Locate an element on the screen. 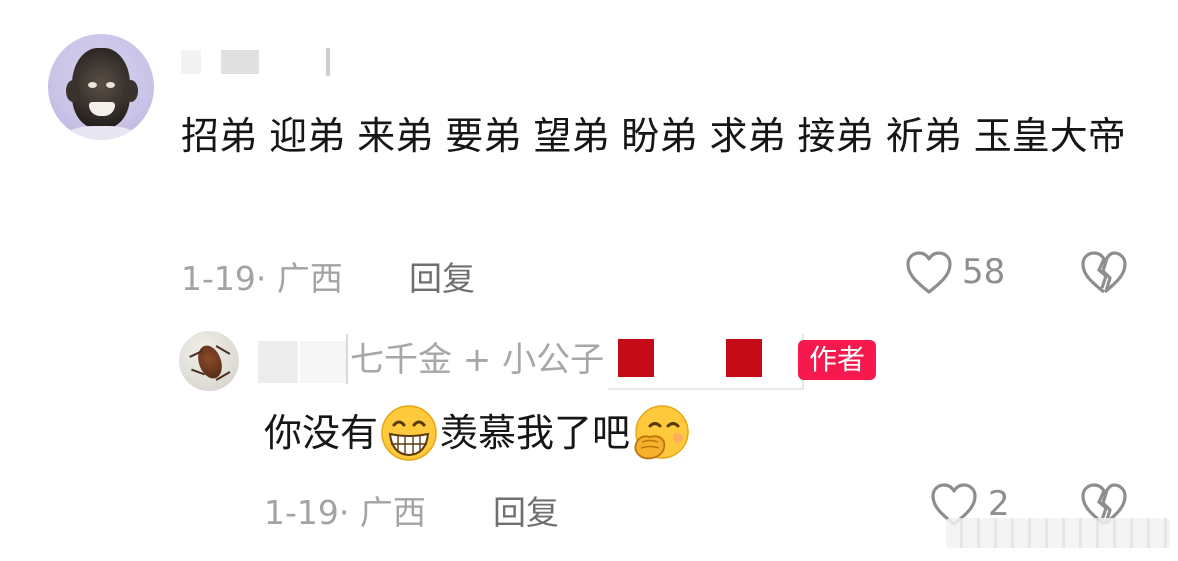 This screenshot has height=561, width=1178. redacted-underline is located at coordinates (706, 389).